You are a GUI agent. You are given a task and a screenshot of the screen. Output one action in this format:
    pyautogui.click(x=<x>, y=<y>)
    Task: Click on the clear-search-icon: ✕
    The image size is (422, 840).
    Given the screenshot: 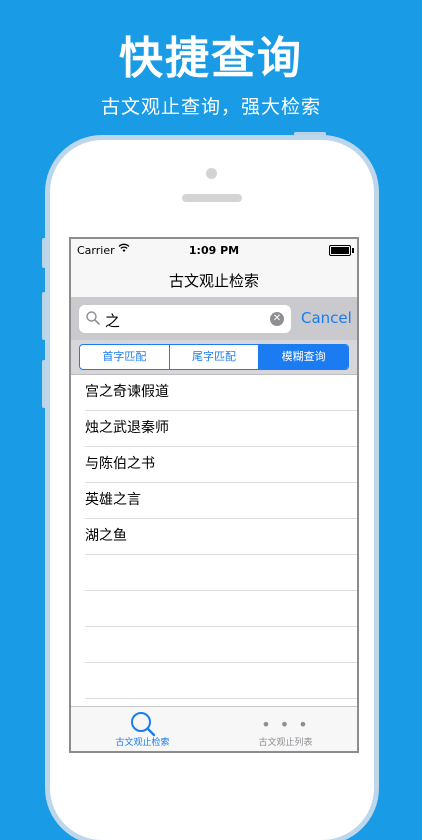 What is the action you would take?
    pyautogui.click(x=277, y=319)
    